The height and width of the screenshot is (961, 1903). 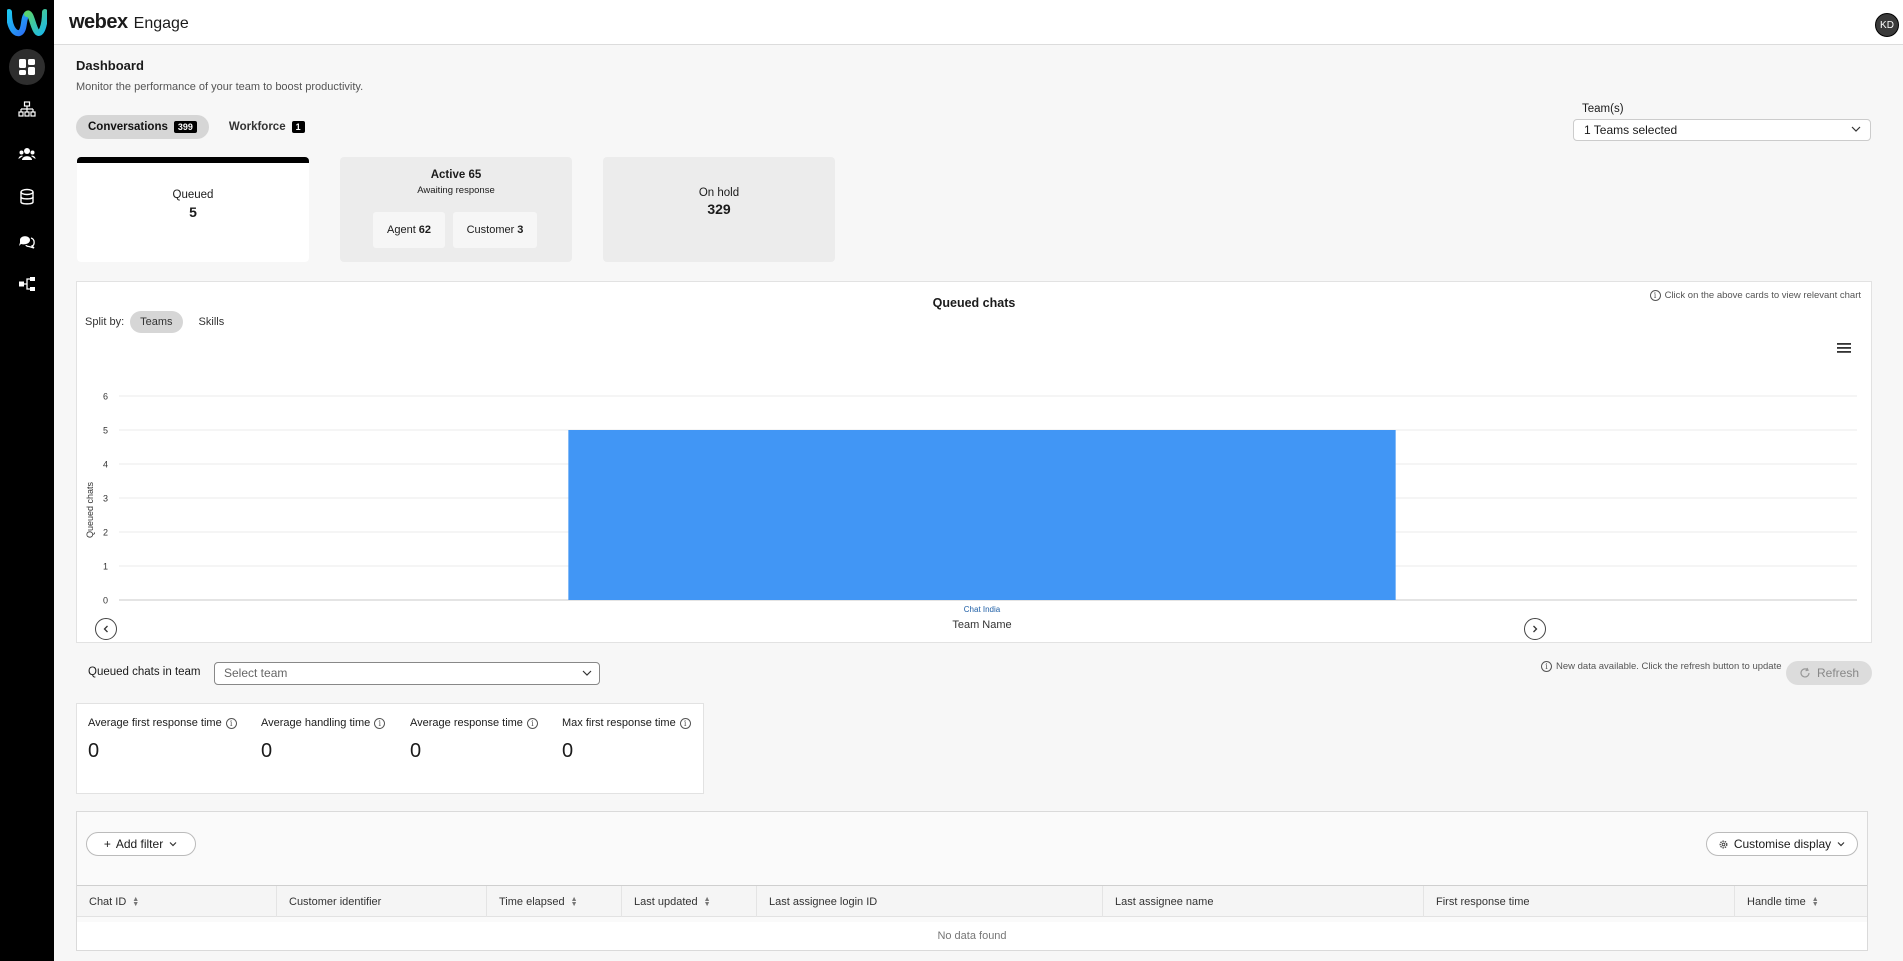 What do you see at coordinates (1800, 901) in the screenshot?
I see `column-handle-time: Handle time ▲ ▼` at bounding box center [1800, 901].